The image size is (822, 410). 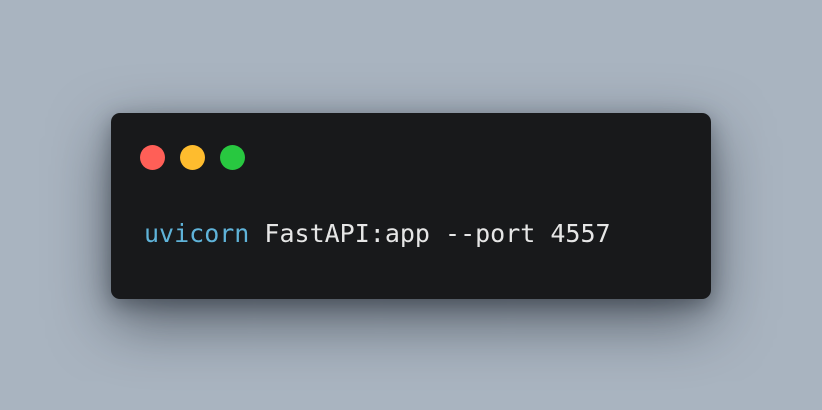 What do you see at coordinates (197, 233) in the screenshot?
I see `command-keyword: uvicorn` at bounding box center [197, 233].